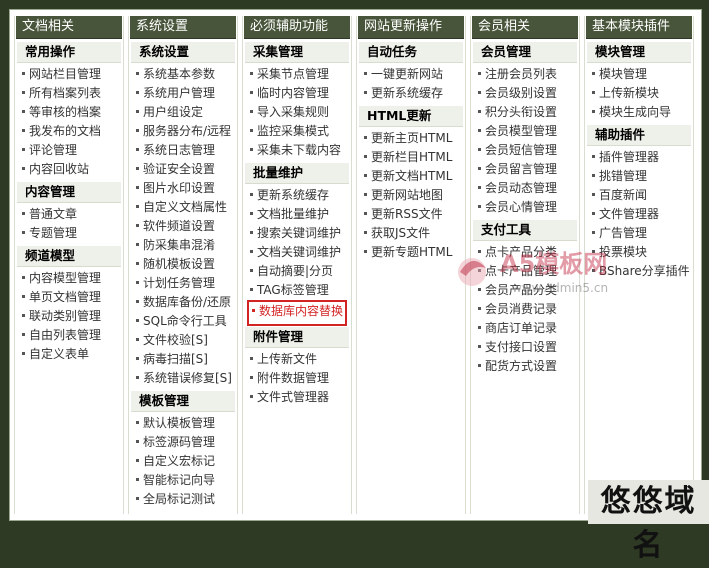  What do you see at coordinates (525, 131) in the screenshot?
I see `menu-item-member-models: 会员模型管理` at bounding box center [525, 131].